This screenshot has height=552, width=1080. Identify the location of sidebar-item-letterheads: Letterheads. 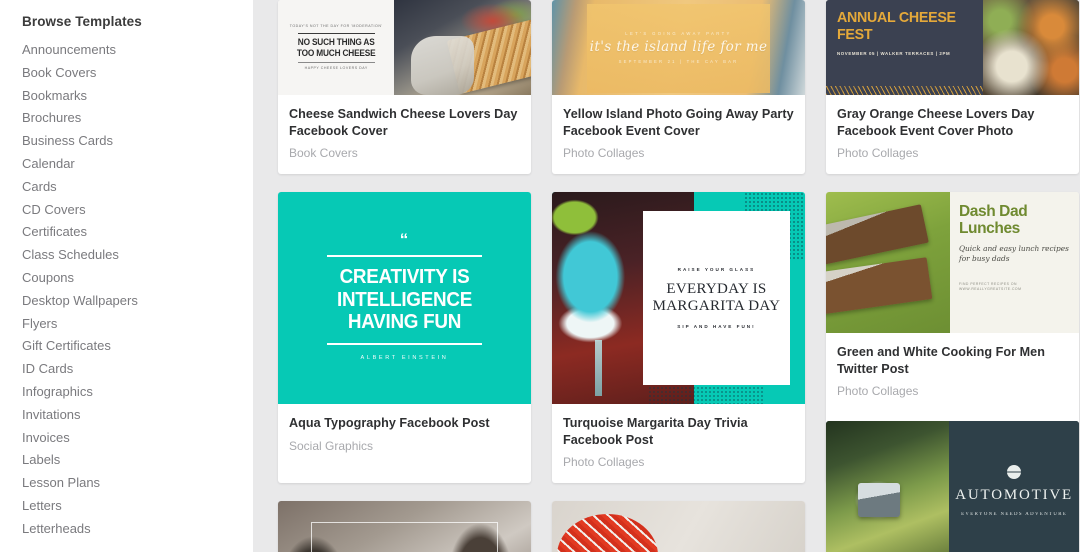
(137, 529).